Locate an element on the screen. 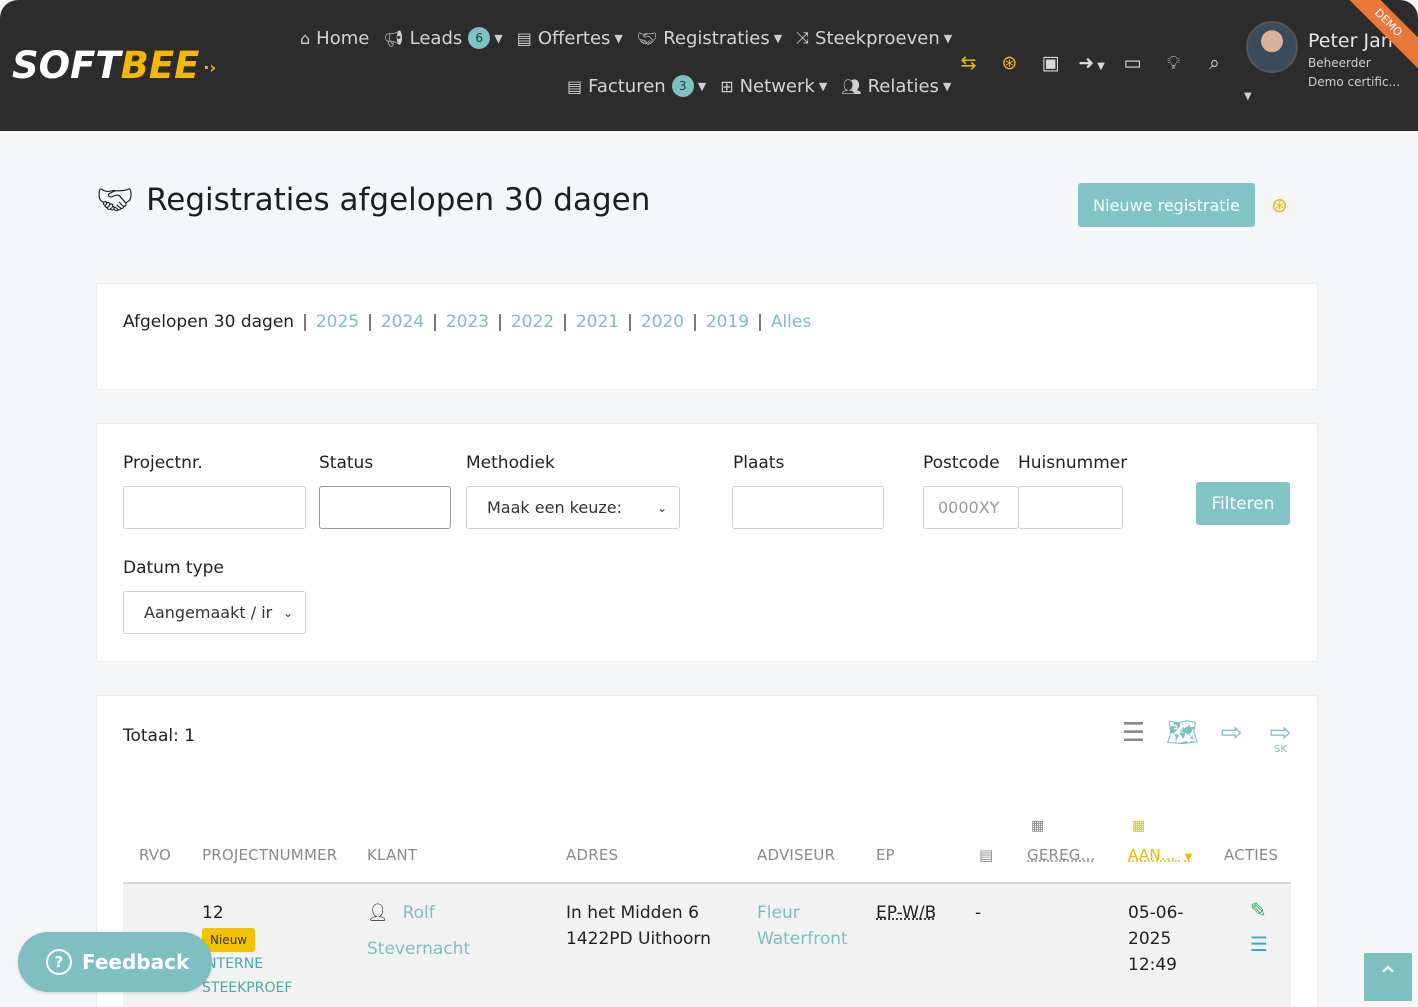 The height and width of the screenshot is (1007, 1418). view-toggle-icons: ☰ 🗺︎ ⇨ ⇨ SK is located at coordinates (1207, 736).